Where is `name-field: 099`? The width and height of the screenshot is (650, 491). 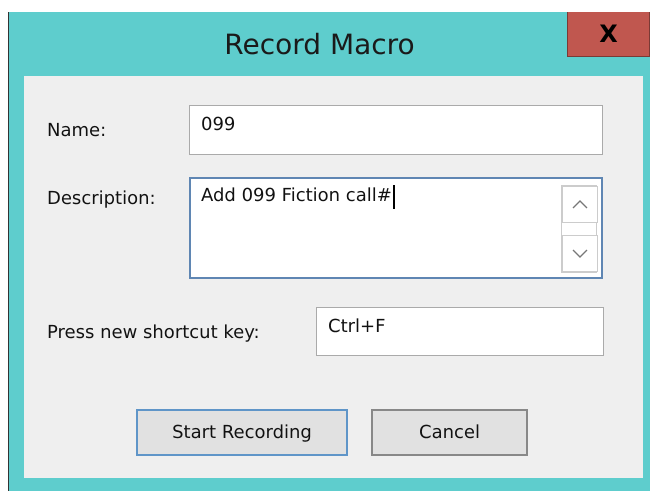
name-field: 099 is located at coordinates (396, 130).